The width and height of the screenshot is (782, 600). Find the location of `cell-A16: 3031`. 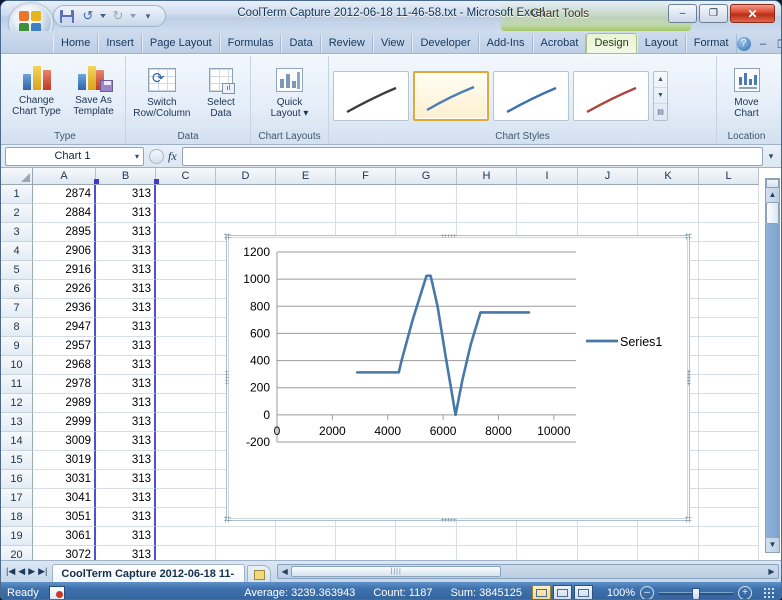

cell-A16: 3031 is located at coordinates (64, 479).